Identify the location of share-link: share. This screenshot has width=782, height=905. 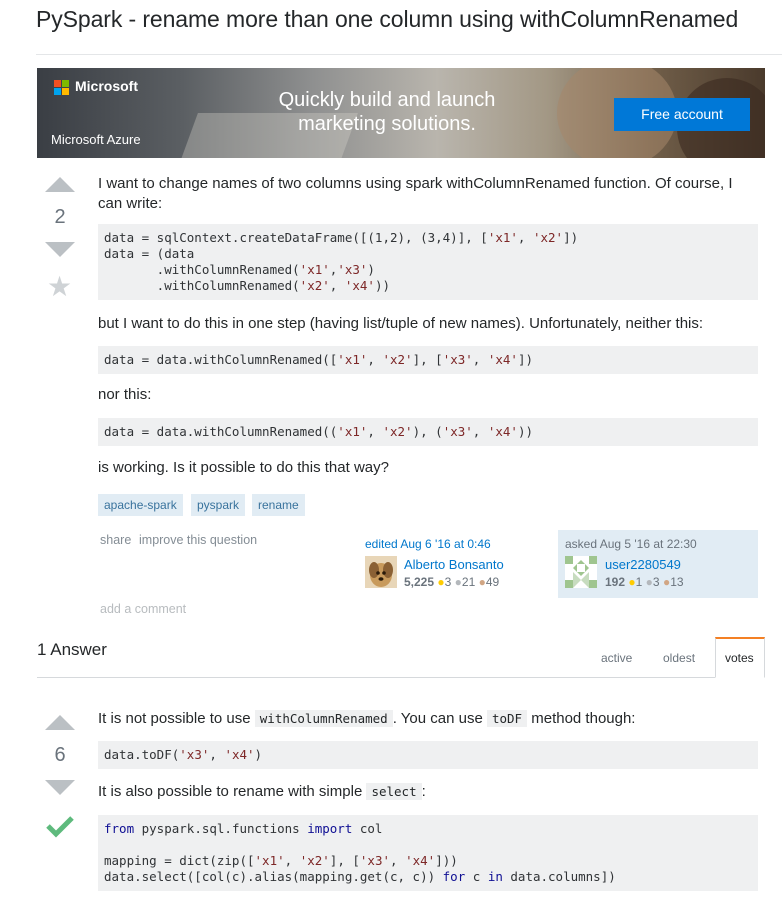
(115, 540).